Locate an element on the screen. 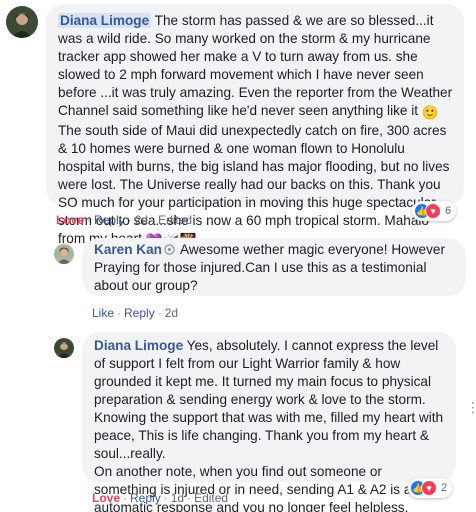  reaction-count: 6 is located at coordinates (448, 211).